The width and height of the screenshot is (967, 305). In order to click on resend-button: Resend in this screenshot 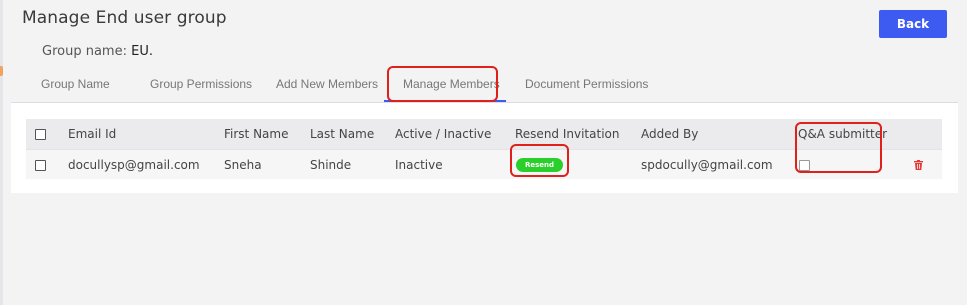, I will do `click(540, 165)`.